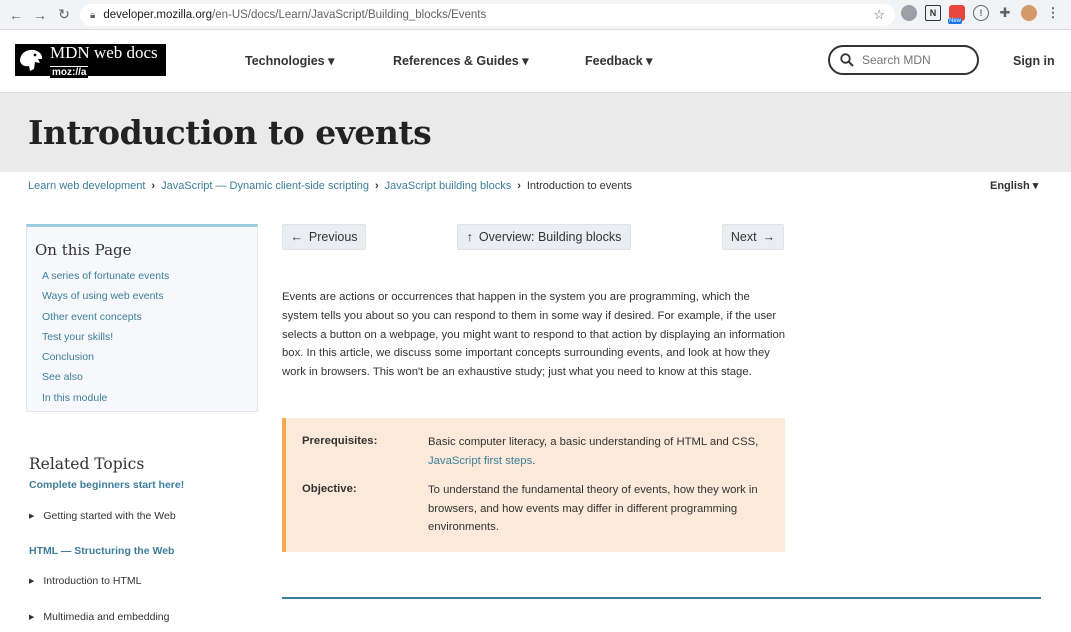 This screenshot has width=1071, height=632. I want to click on nav-references-guides: References & Guides ▾, so click(461, 60).